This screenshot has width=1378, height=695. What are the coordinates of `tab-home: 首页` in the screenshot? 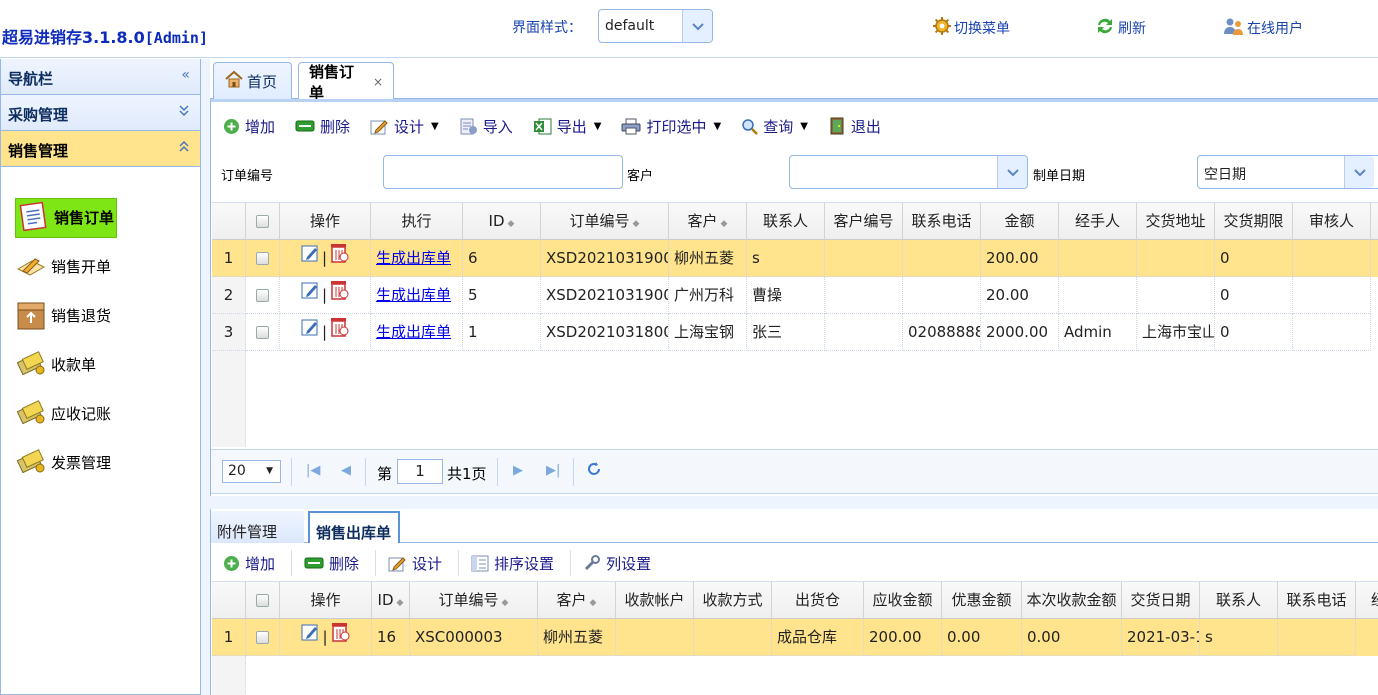 It's located at (252, 80).